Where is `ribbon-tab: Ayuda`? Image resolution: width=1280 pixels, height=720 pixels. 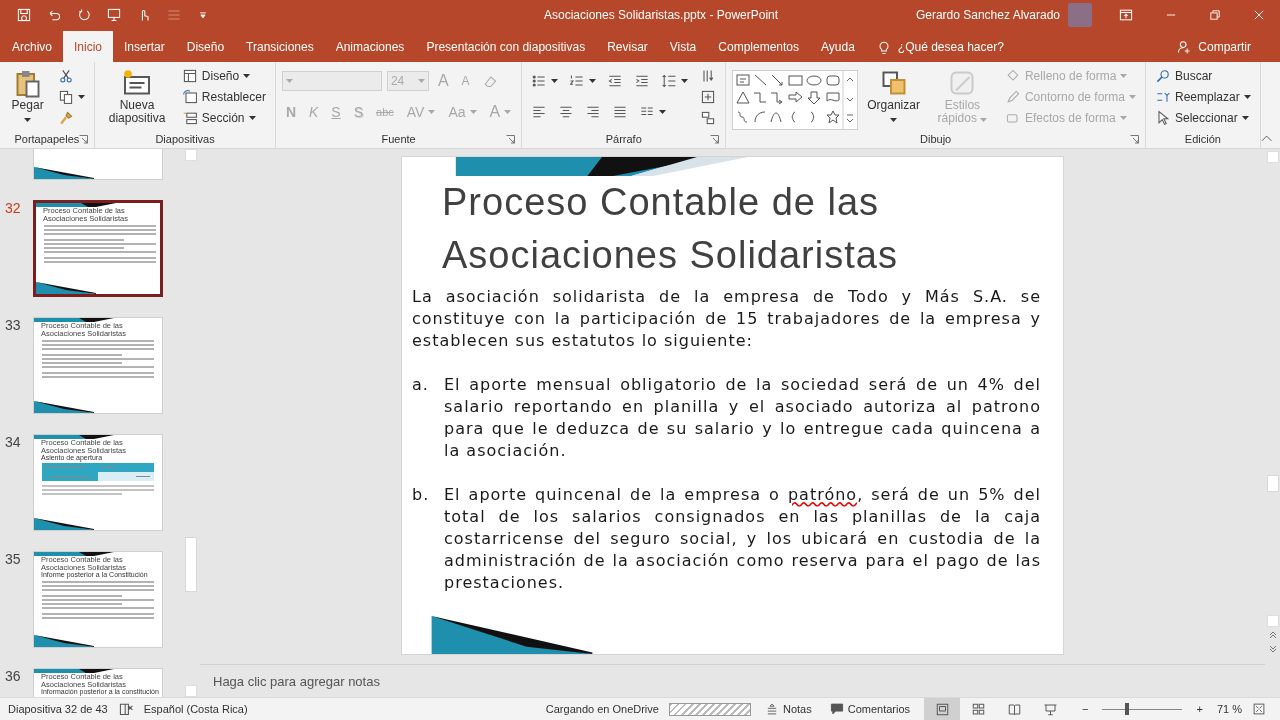
ribbon-tab: Ayuda is located at coordinates (838, 46).